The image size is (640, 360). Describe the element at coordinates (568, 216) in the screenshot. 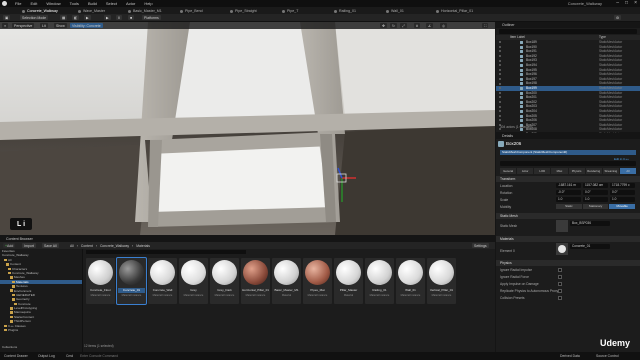

I see `static-mesh-section: Static Mesh` at that location.